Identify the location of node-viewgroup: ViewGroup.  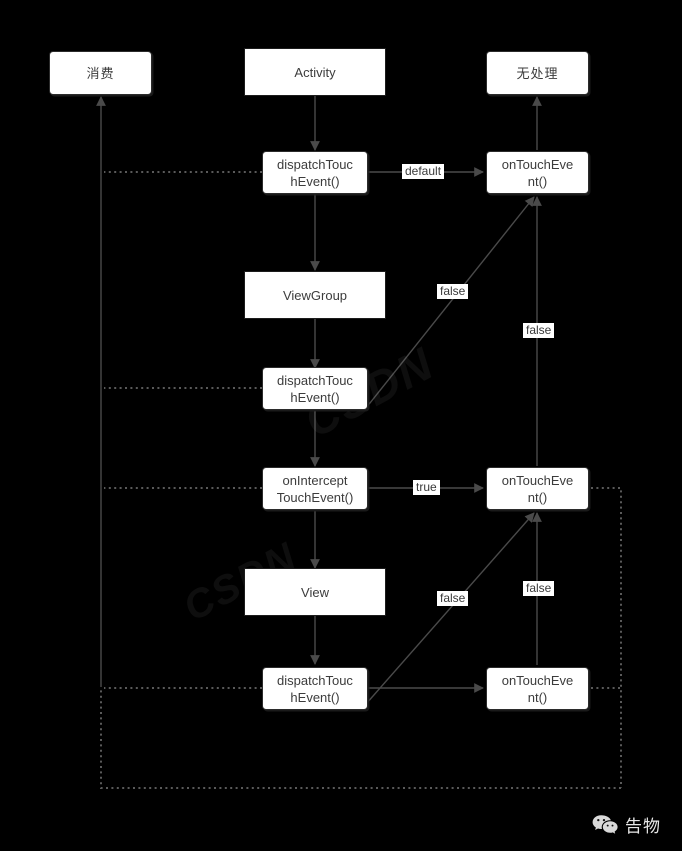
(315, 295).